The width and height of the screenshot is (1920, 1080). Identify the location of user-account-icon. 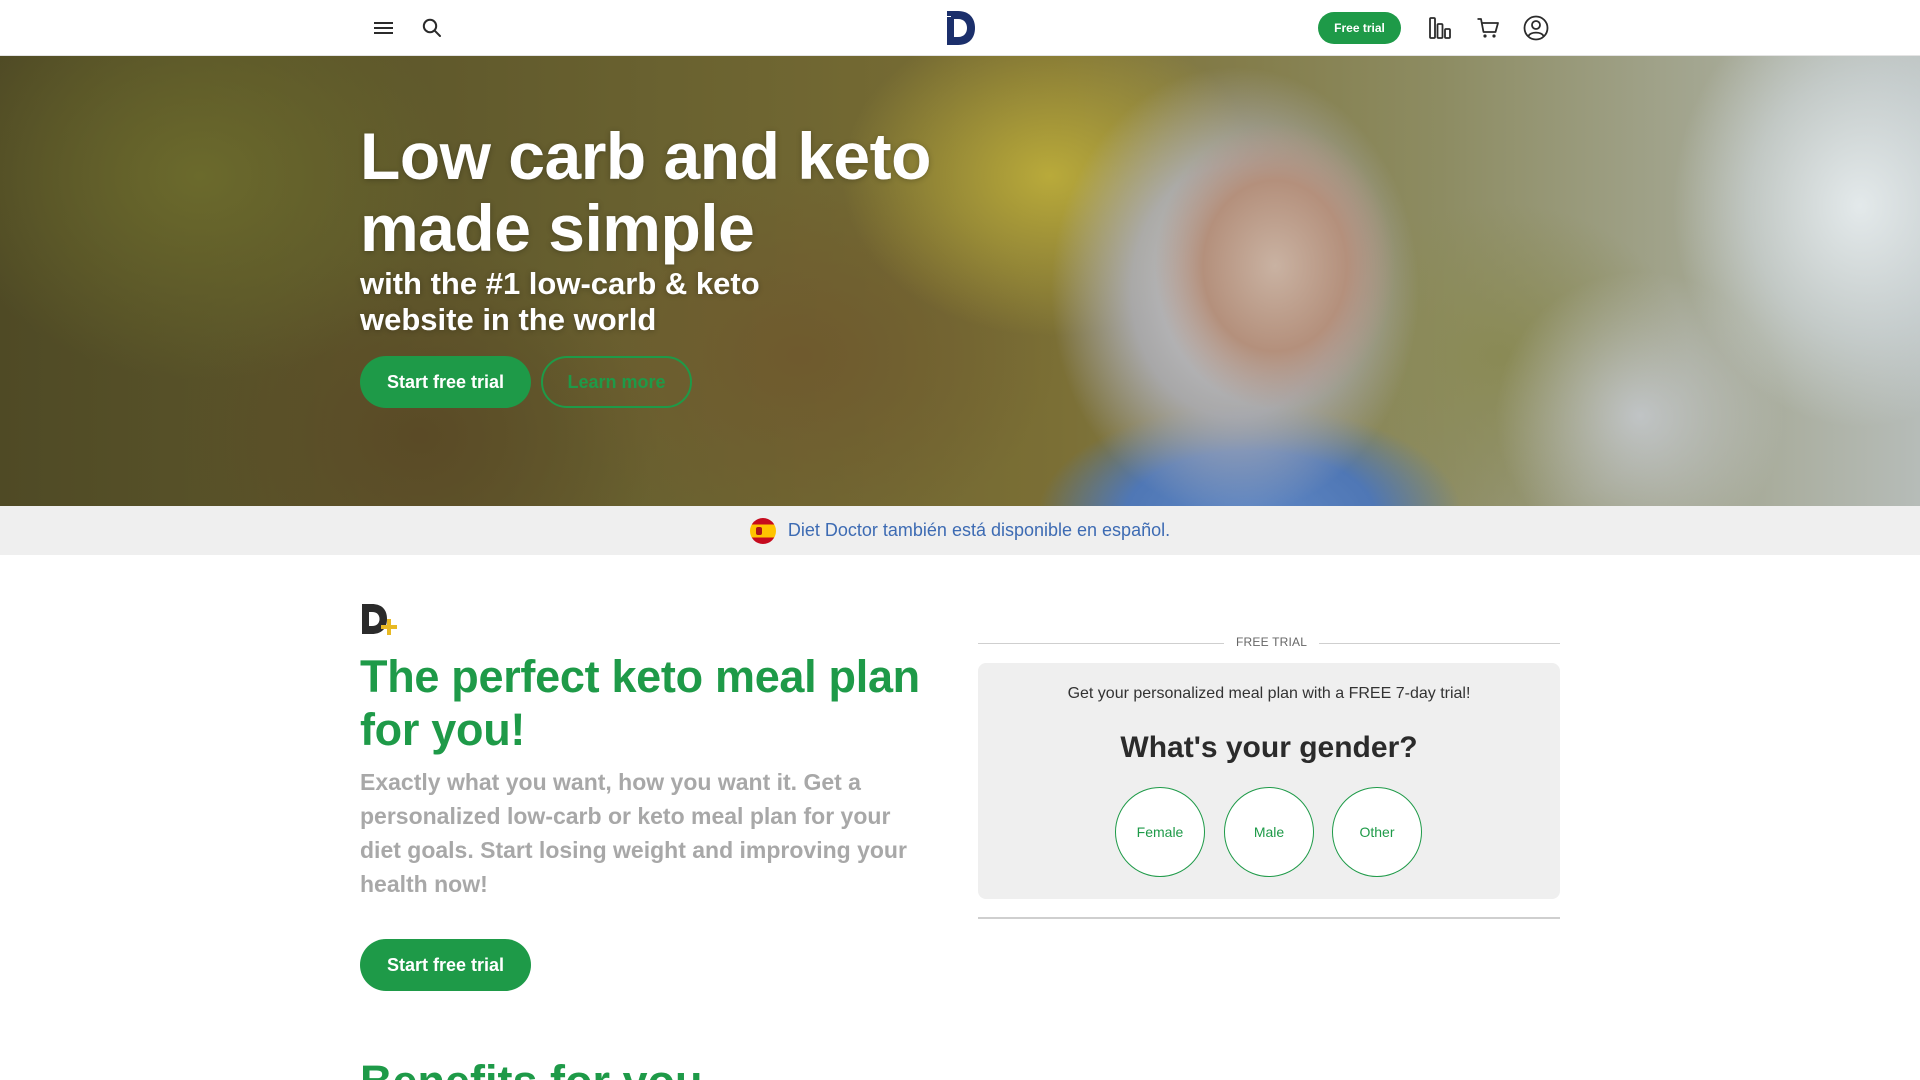
(1536, 28).